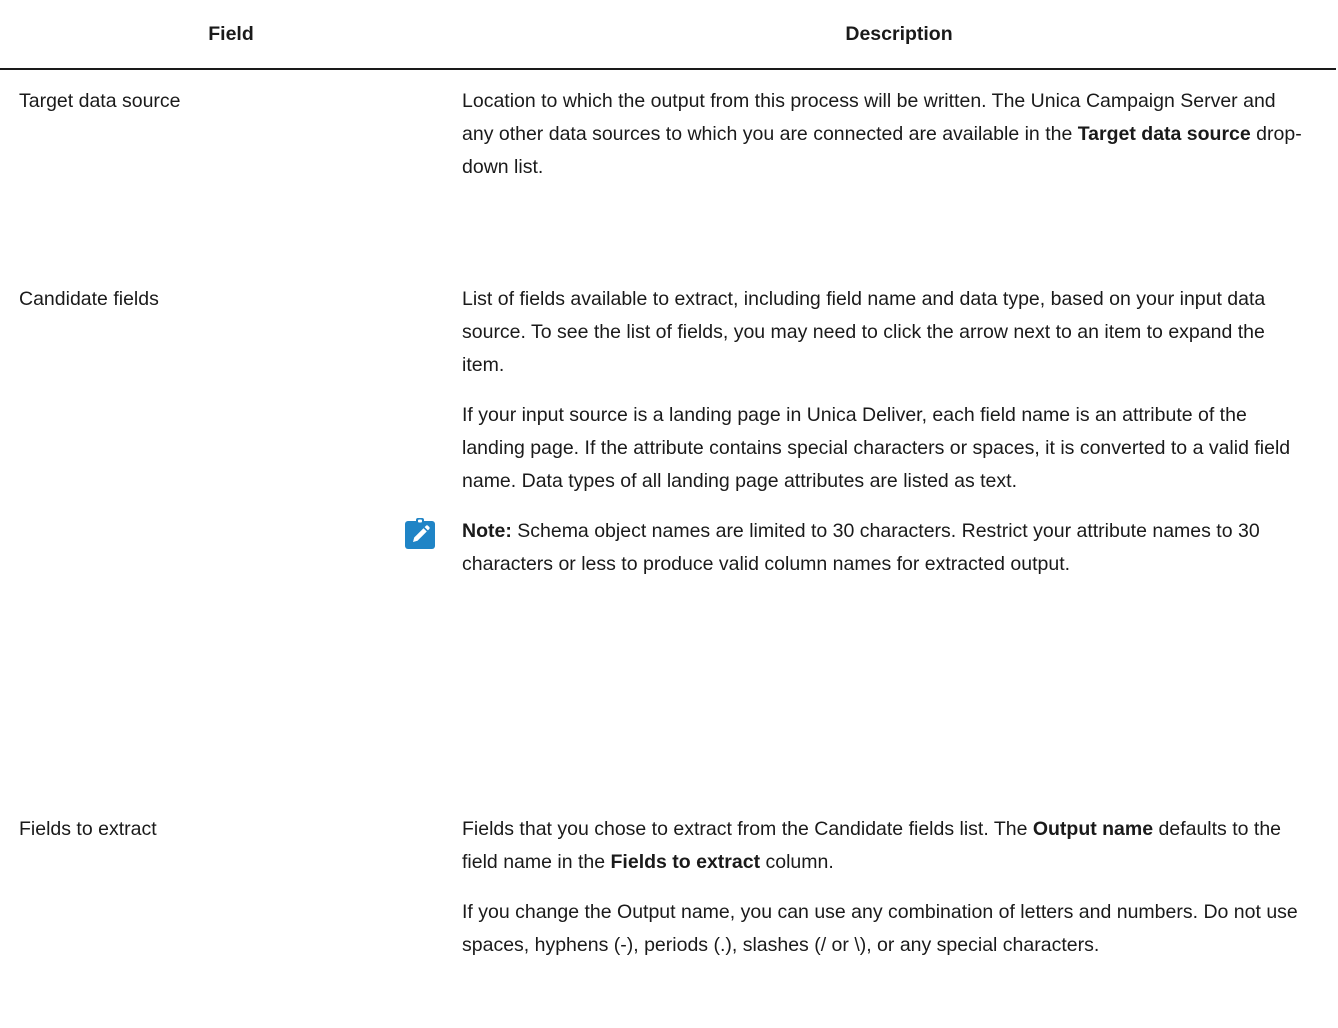 The height and width of the screenshot is (1028, 1338). I want to click on header-description: Description, so click(899, 33).